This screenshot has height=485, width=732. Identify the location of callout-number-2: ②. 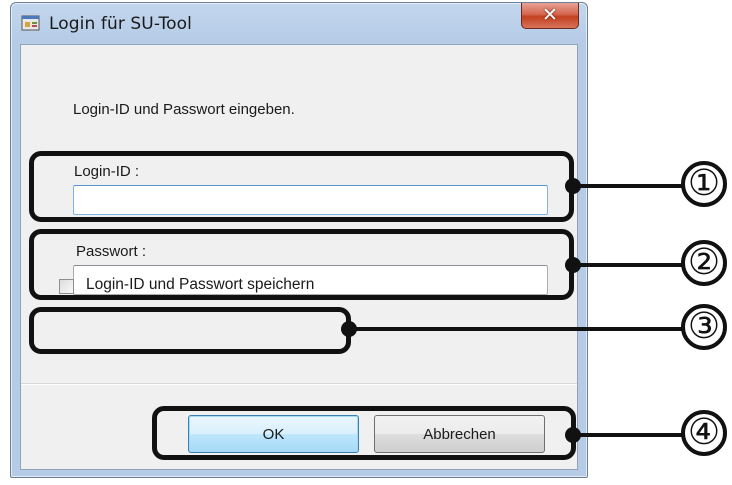
(704, 263).